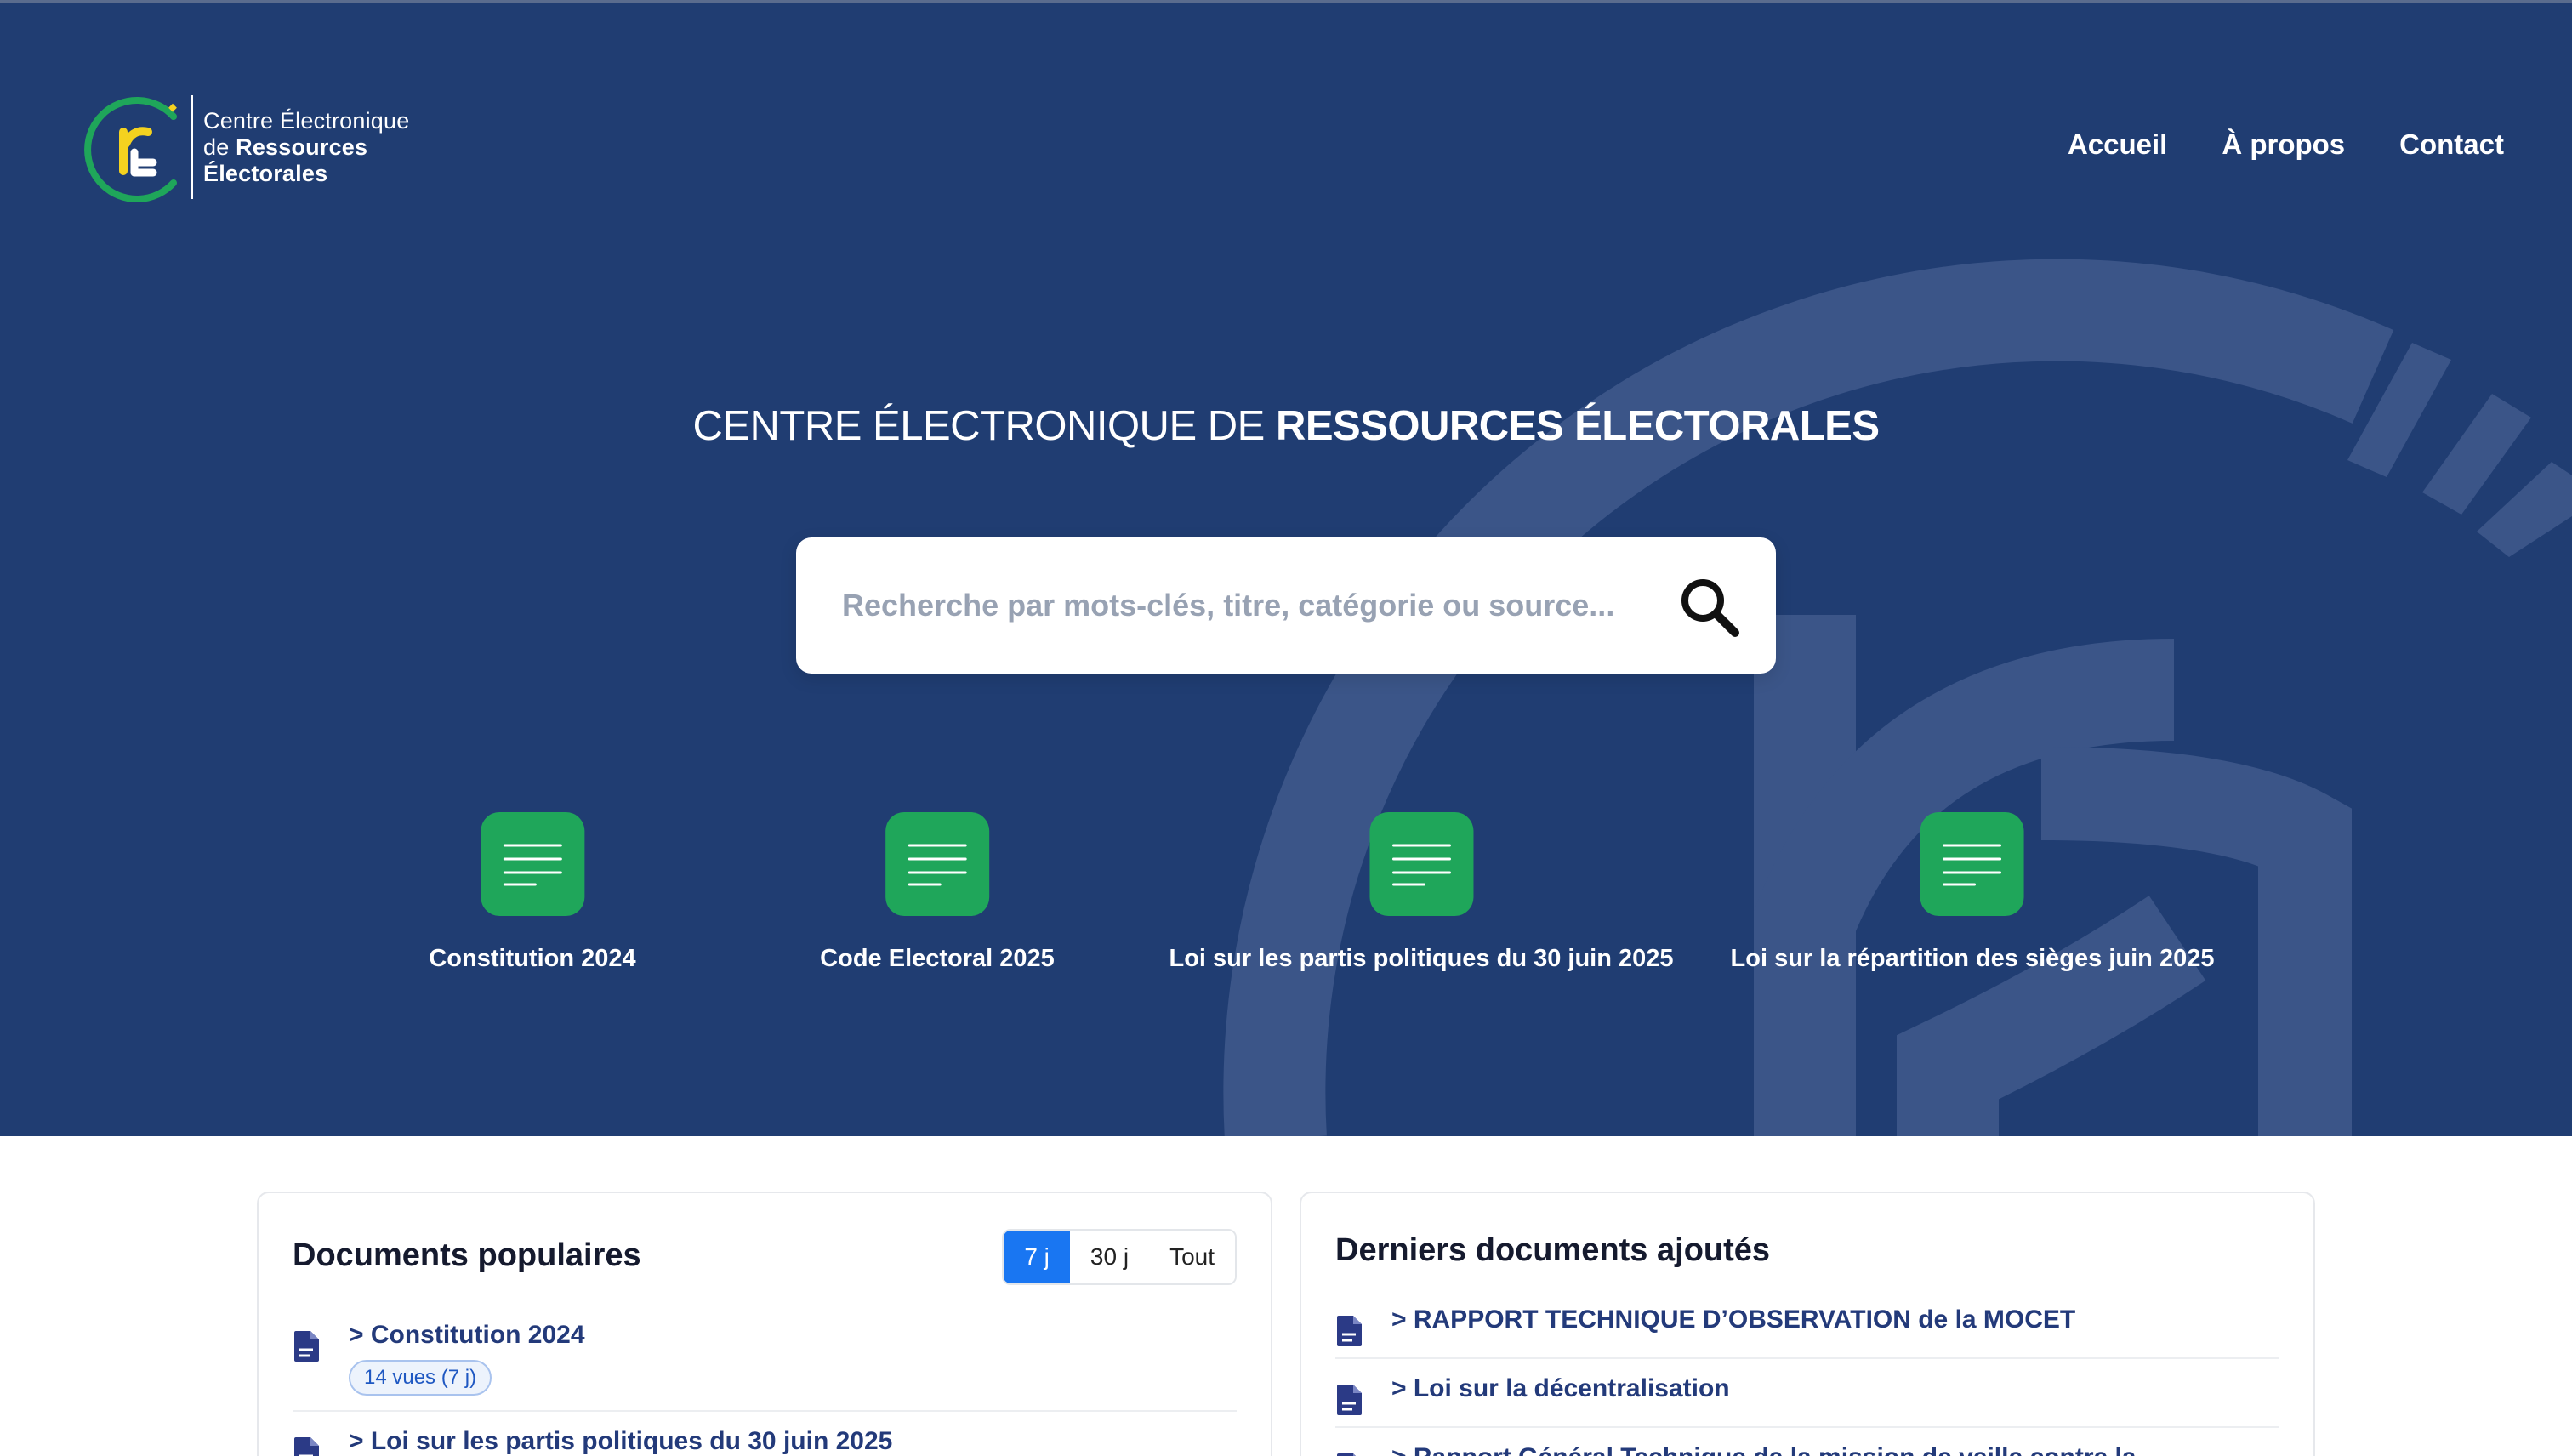  I want to click on nav-link-a-propos: À propos, so click(2284, 144).